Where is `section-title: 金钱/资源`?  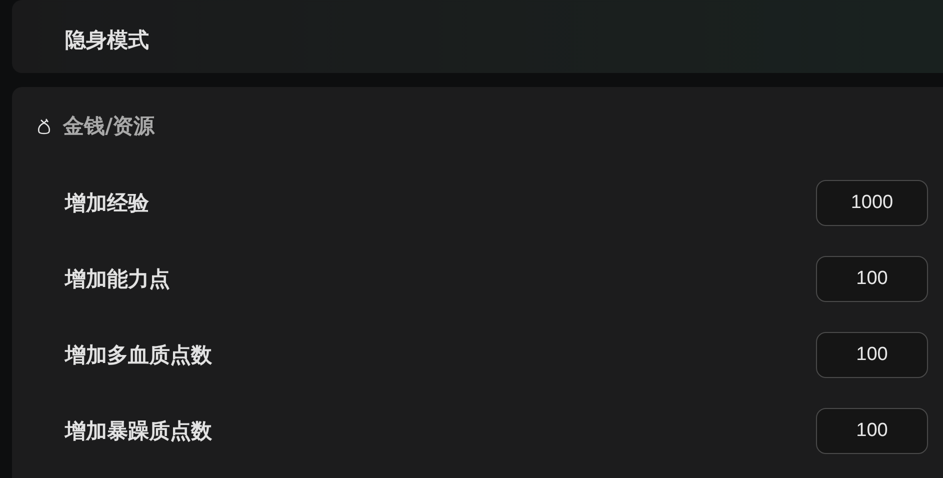
section-title: 金钱/资源 is located at coordinates (109, 126).